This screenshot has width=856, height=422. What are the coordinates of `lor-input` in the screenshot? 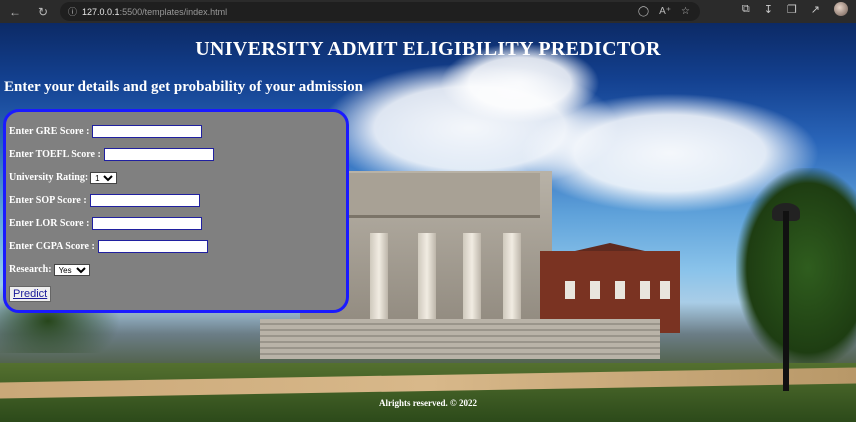 It's located at (147, 223).